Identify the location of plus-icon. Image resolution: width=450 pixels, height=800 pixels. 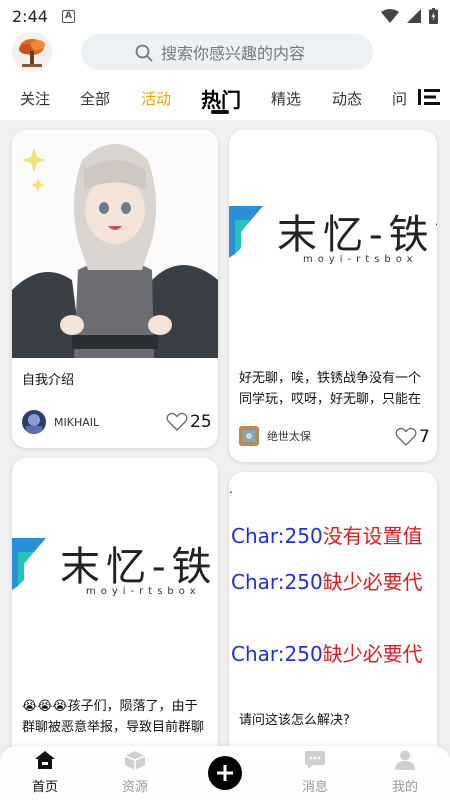
(225, 773).